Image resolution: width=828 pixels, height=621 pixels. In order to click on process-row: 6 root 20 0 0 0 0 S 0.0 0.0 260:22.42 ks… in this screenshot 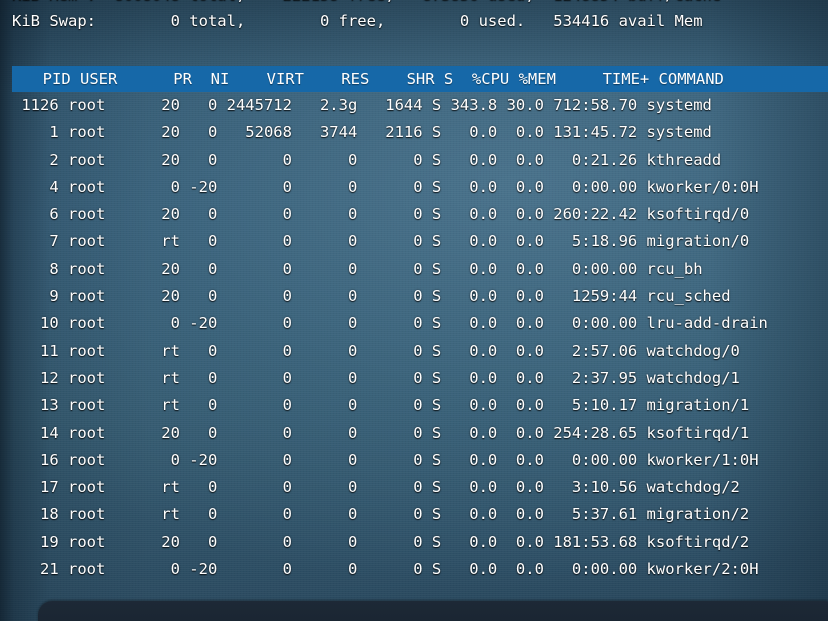, I will do `click(414, 214)`.